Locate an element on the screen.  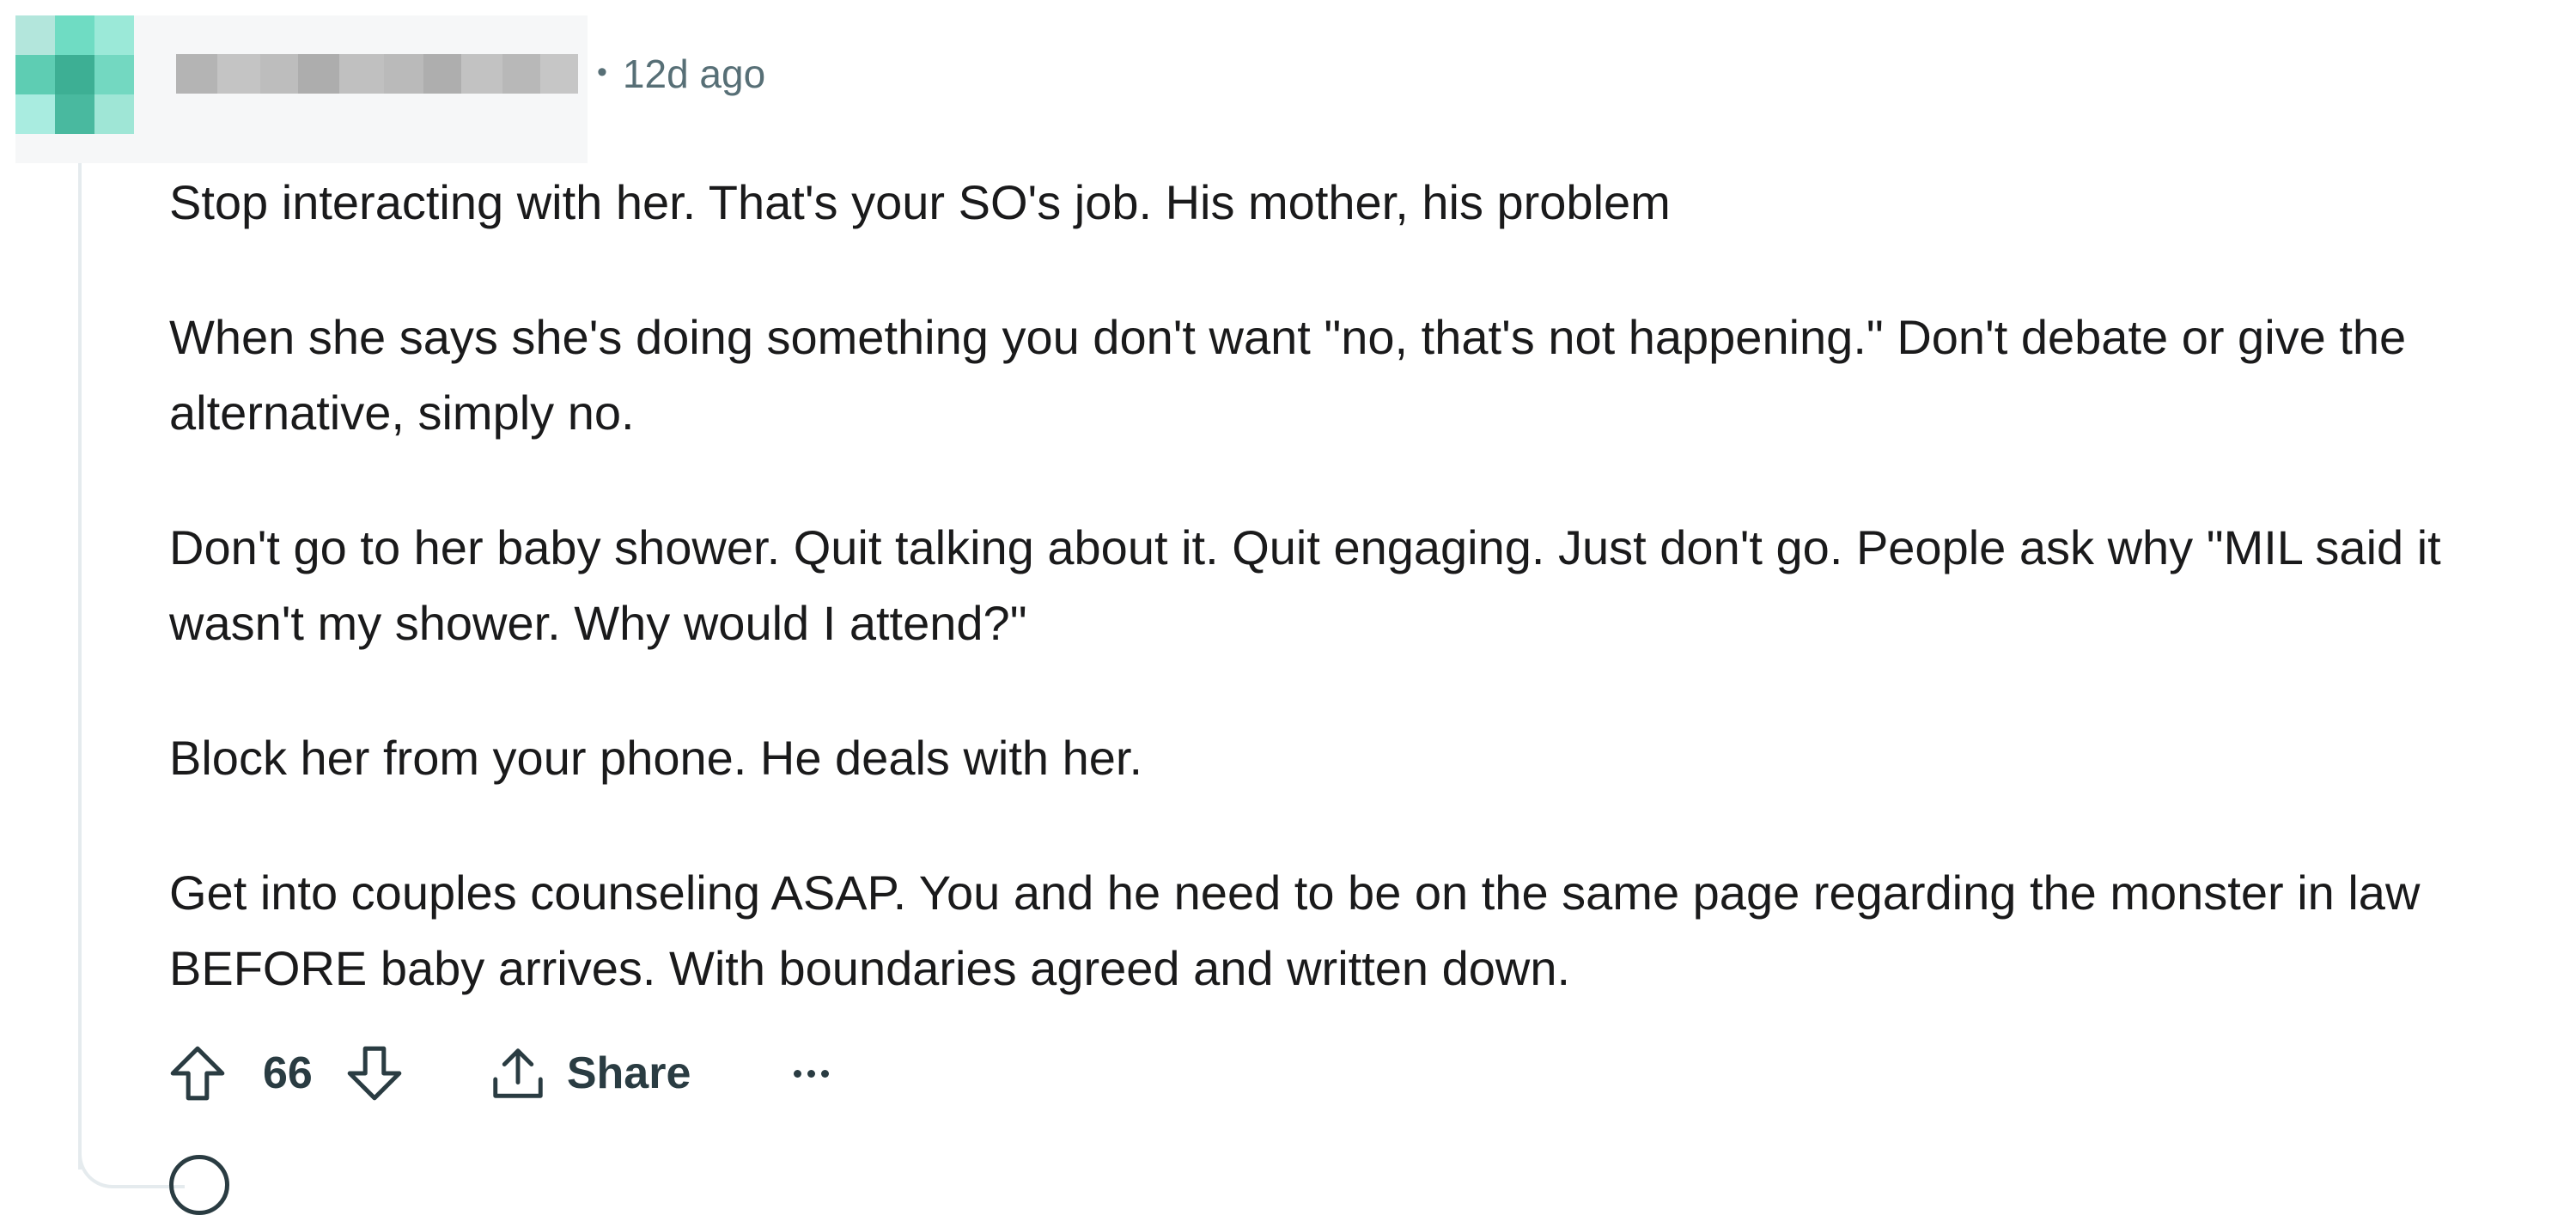
upvote-button is located at coordinates (197, 1073).